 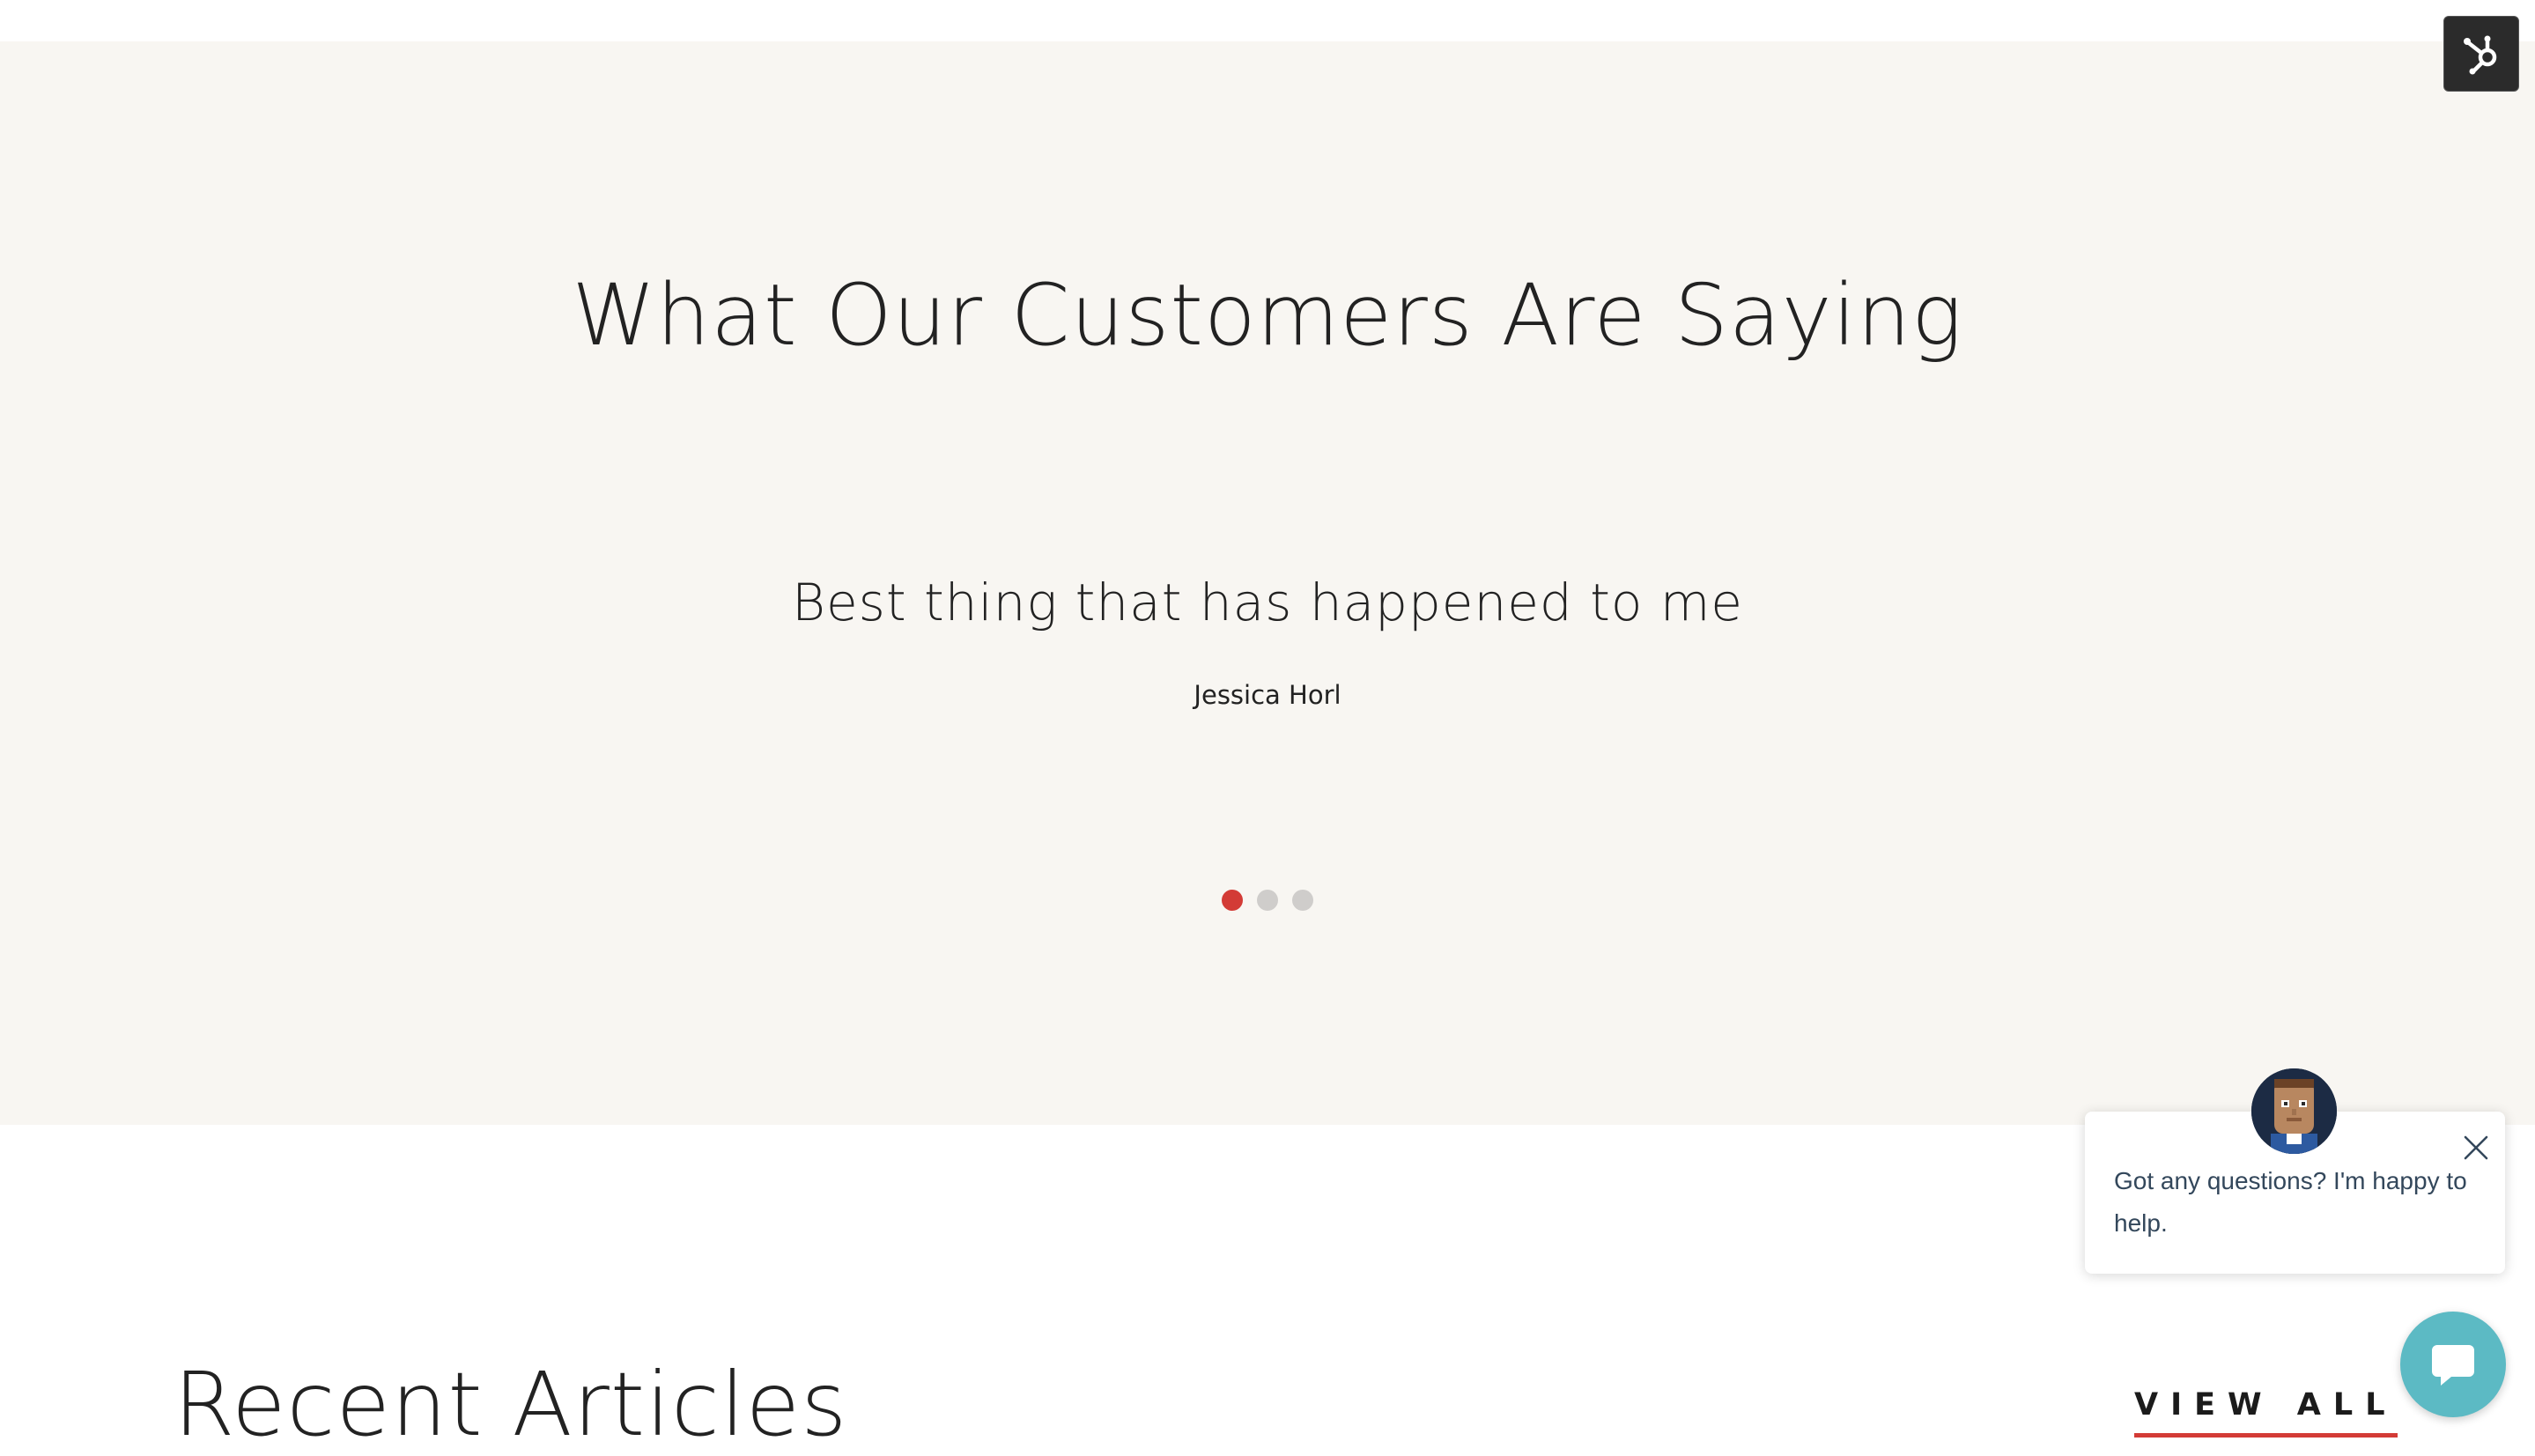 What do you see at coordinates (1267, 695) in the screenshot?
I see `testimonial-author: Jessica Horl` at bounding box center [1267, 695].